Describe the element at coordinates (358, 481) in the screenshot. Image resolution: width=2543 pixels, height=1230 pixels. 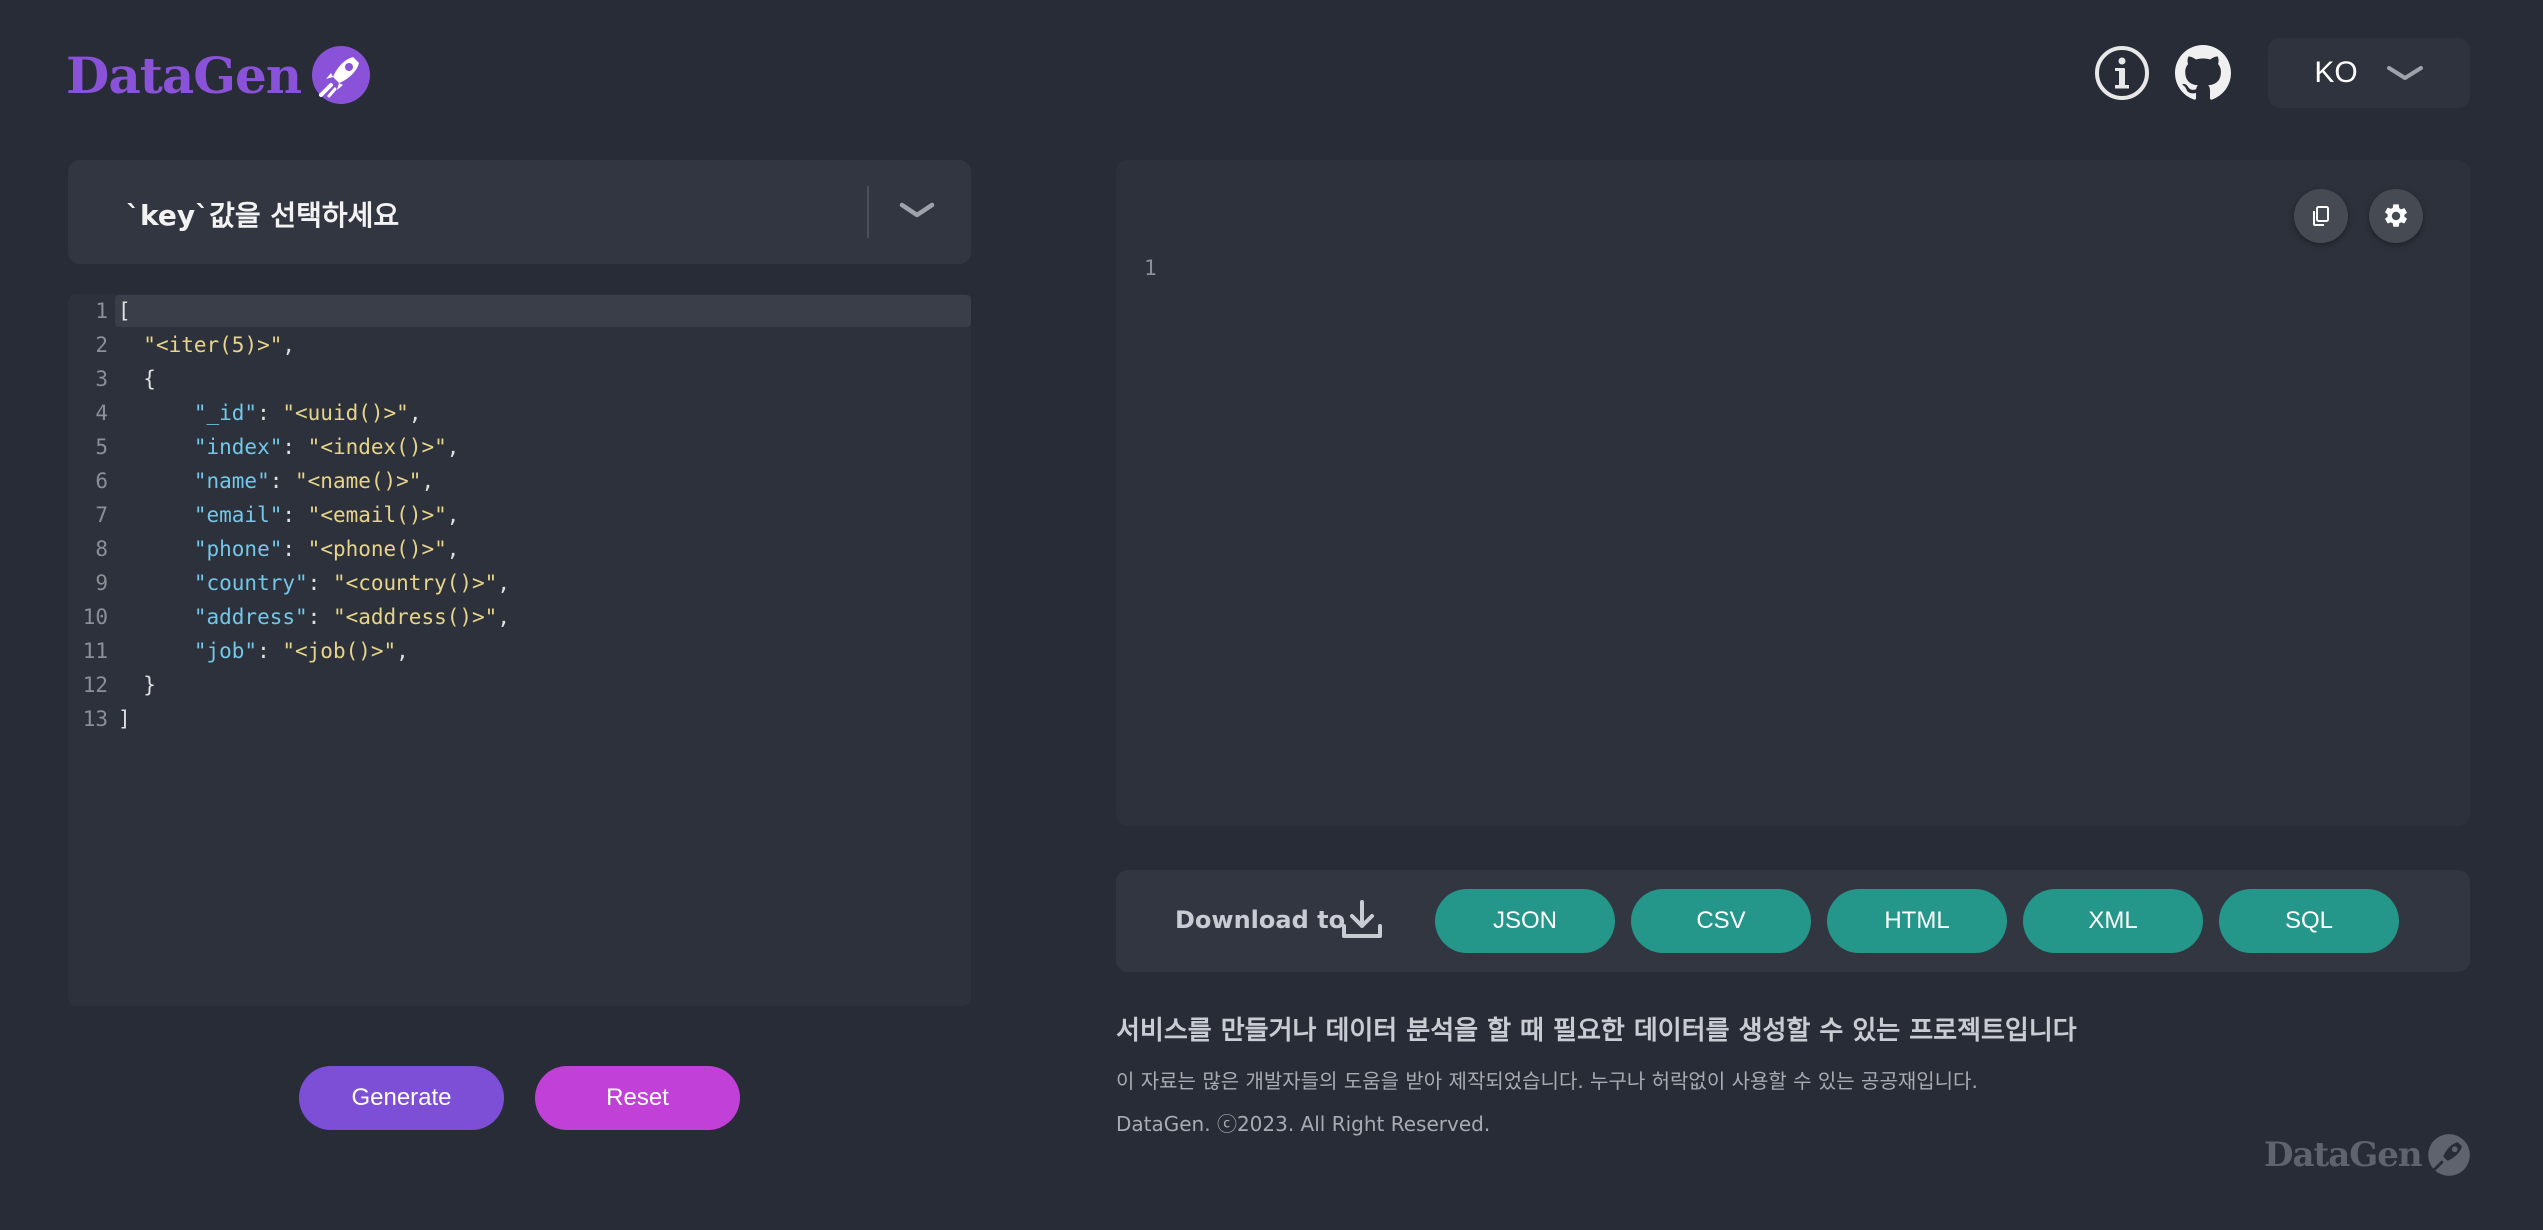
I see `json-string: "<name()>"` at that location.